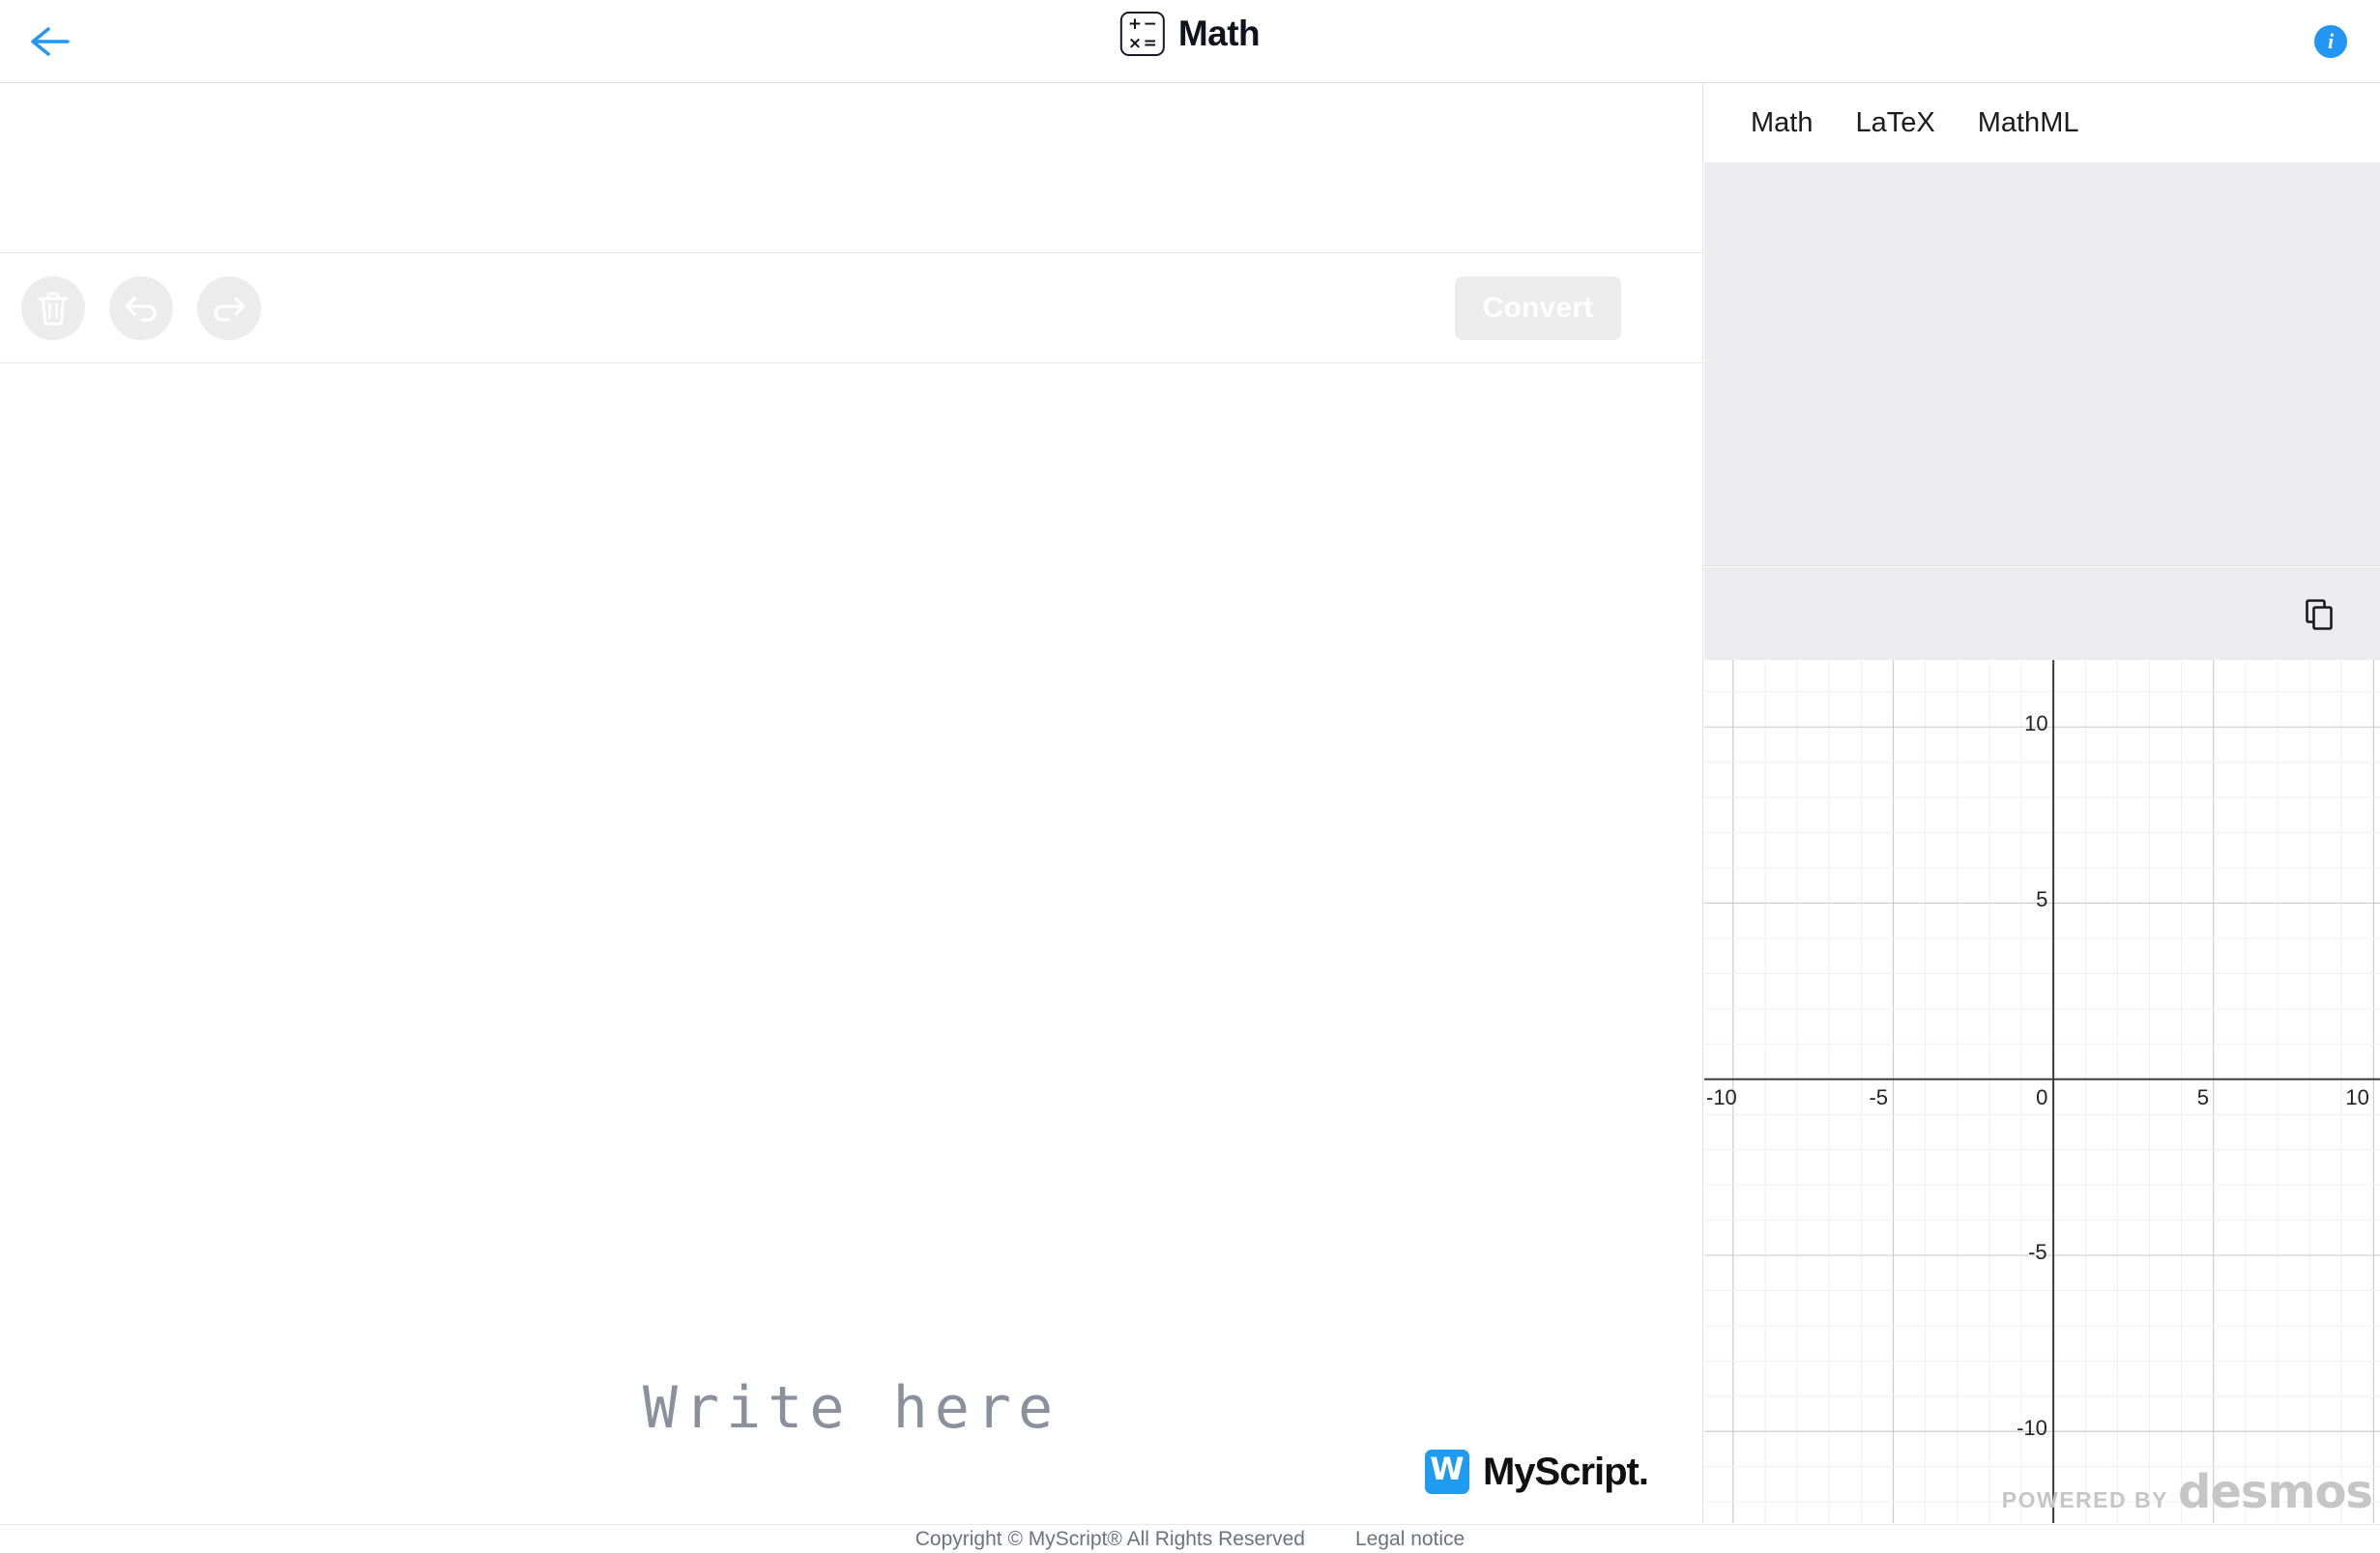 The image size is (2380, 1553). What do you see at coordinates (2042, 364) in the screenshot?
I see `result-output-area` at bounding box center [2042, 364].